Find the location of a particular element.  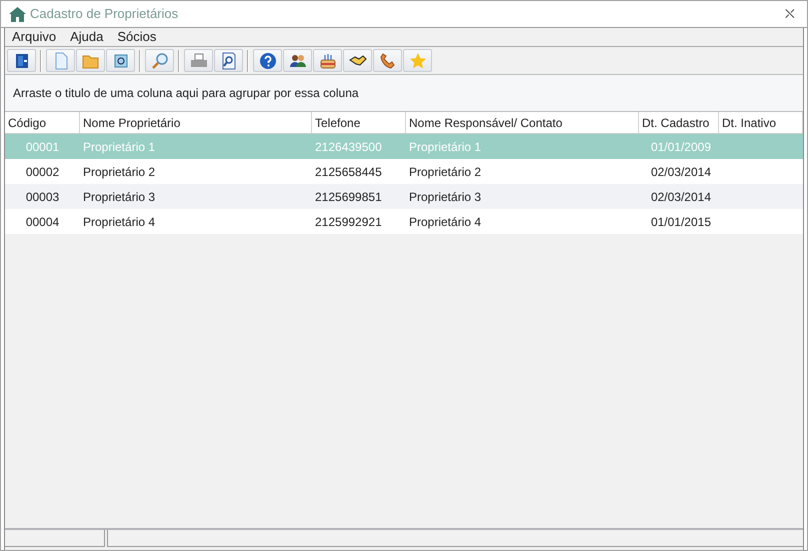

group-panel-hint: Arraste o titulo de uma coluna aqui para agrupar por essa coluna is located at coordinates (186, 93).